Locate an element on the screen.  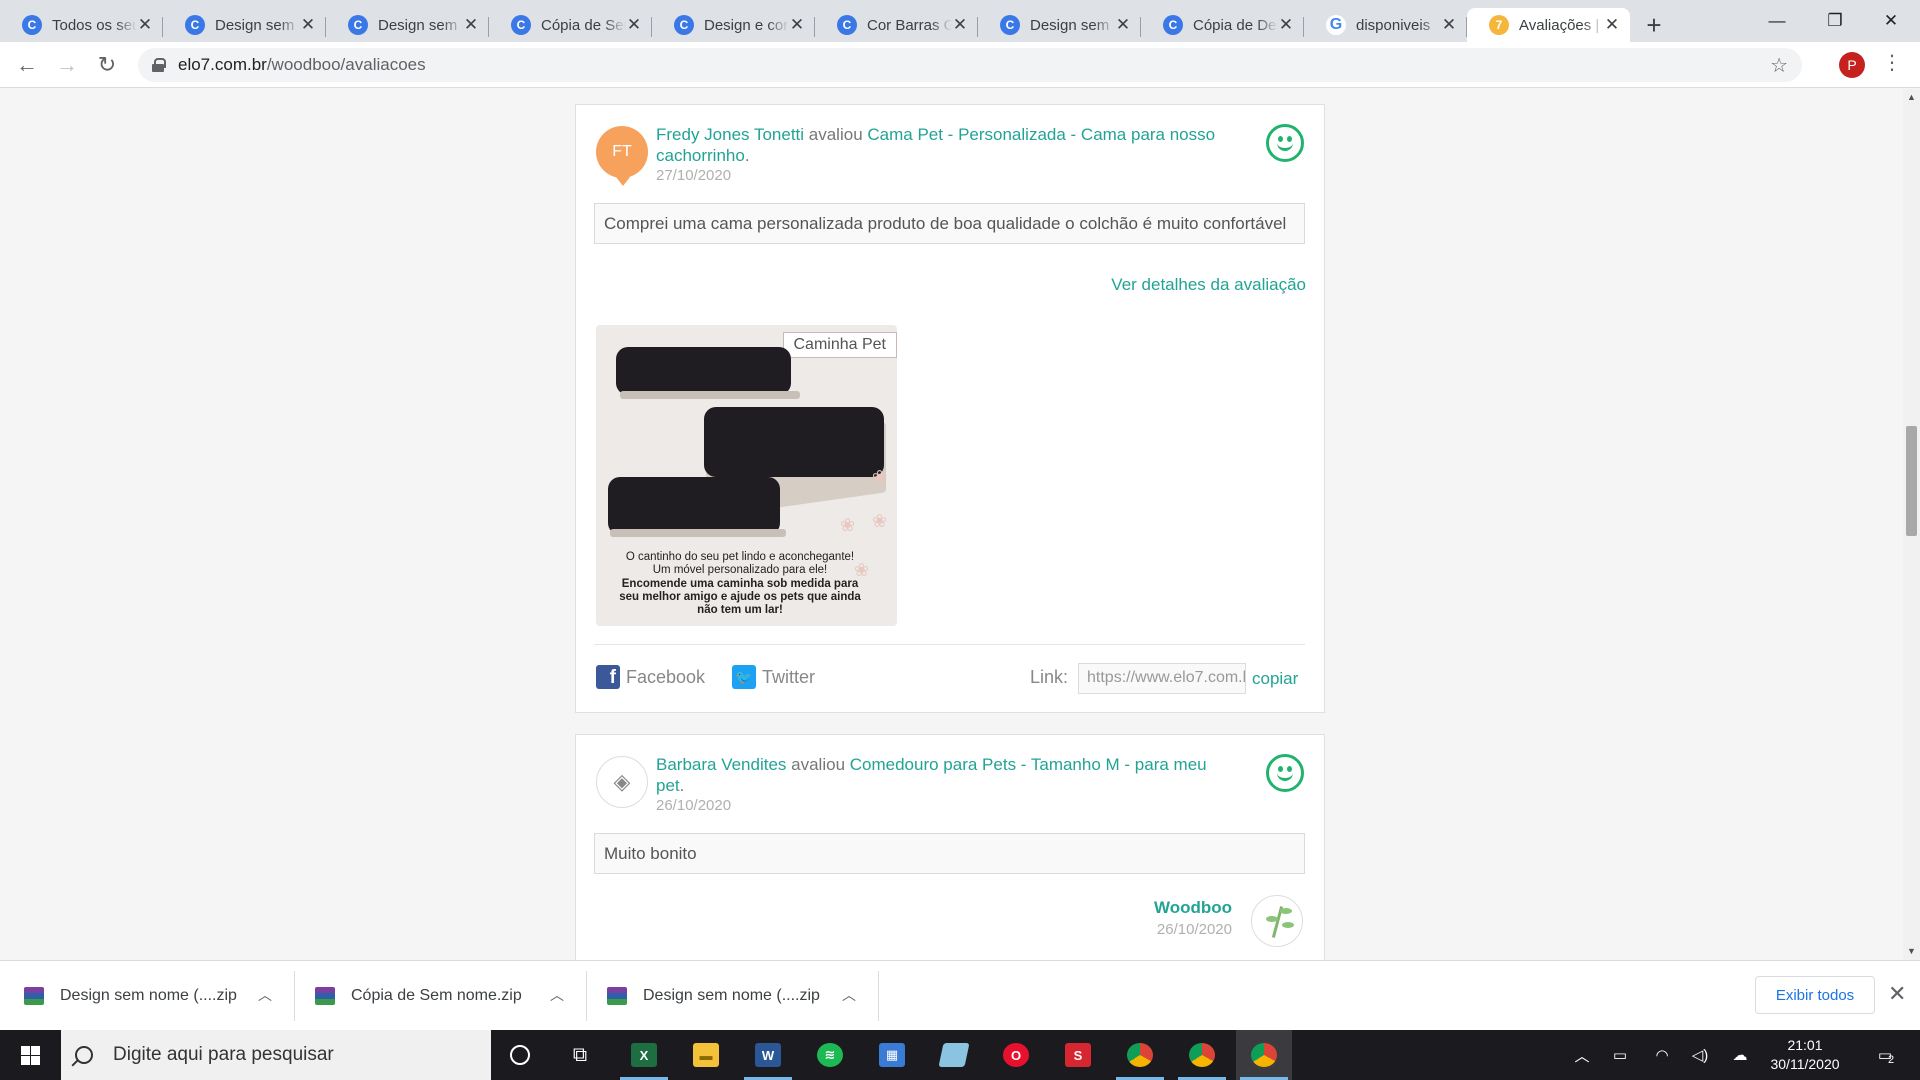
taskbar-clock: 21:01 30/11/2020 is located at coordinates (1805, 1055).